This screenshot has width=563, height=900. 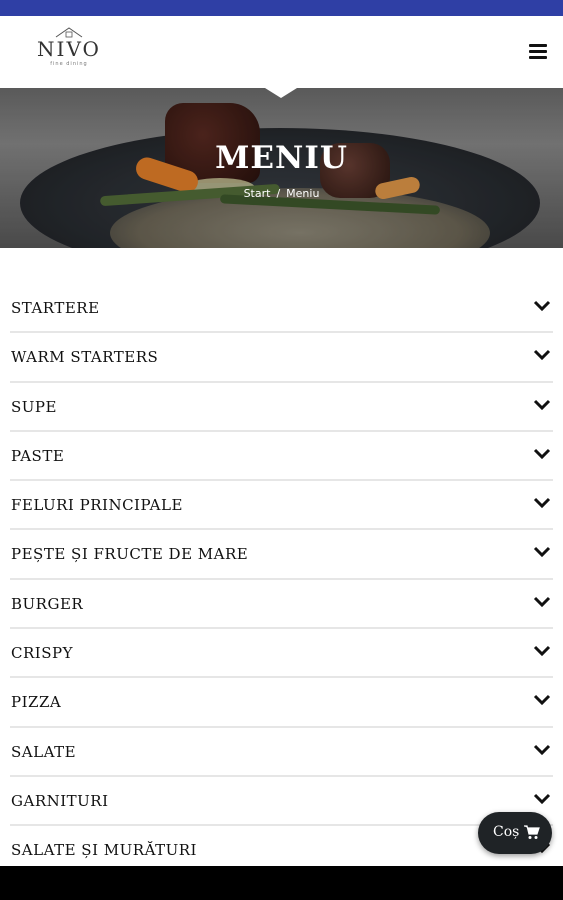 I want to click on category-peste-si-fructe-de-mare: PEȘTE ȘI FRUCTE DE MARE, so click(x=281, y=555).